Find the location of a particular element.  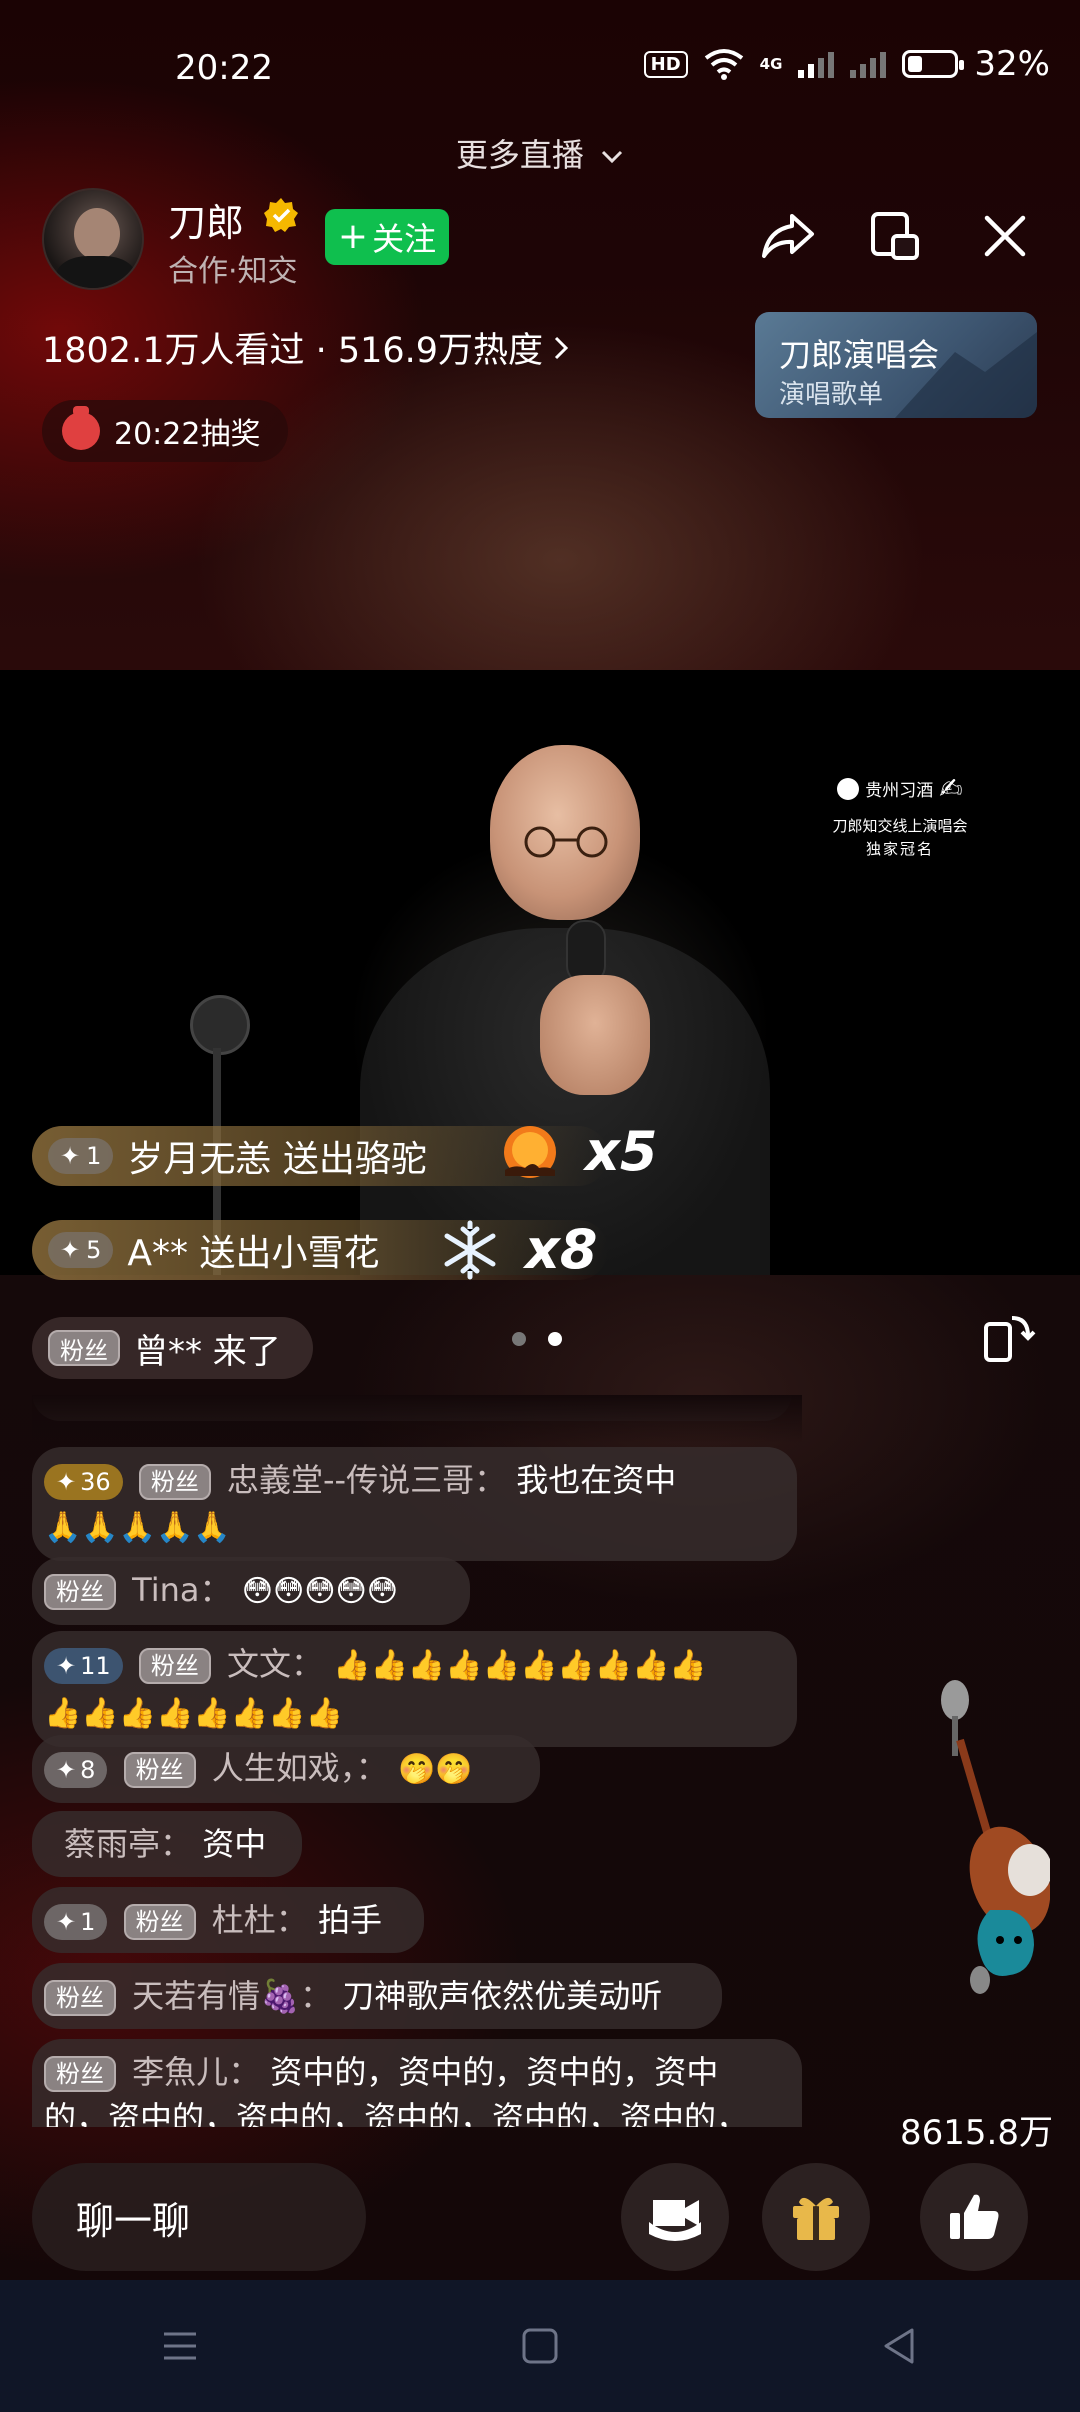

level-badge: ✦ 5 is located at coordinates (81, 1250).